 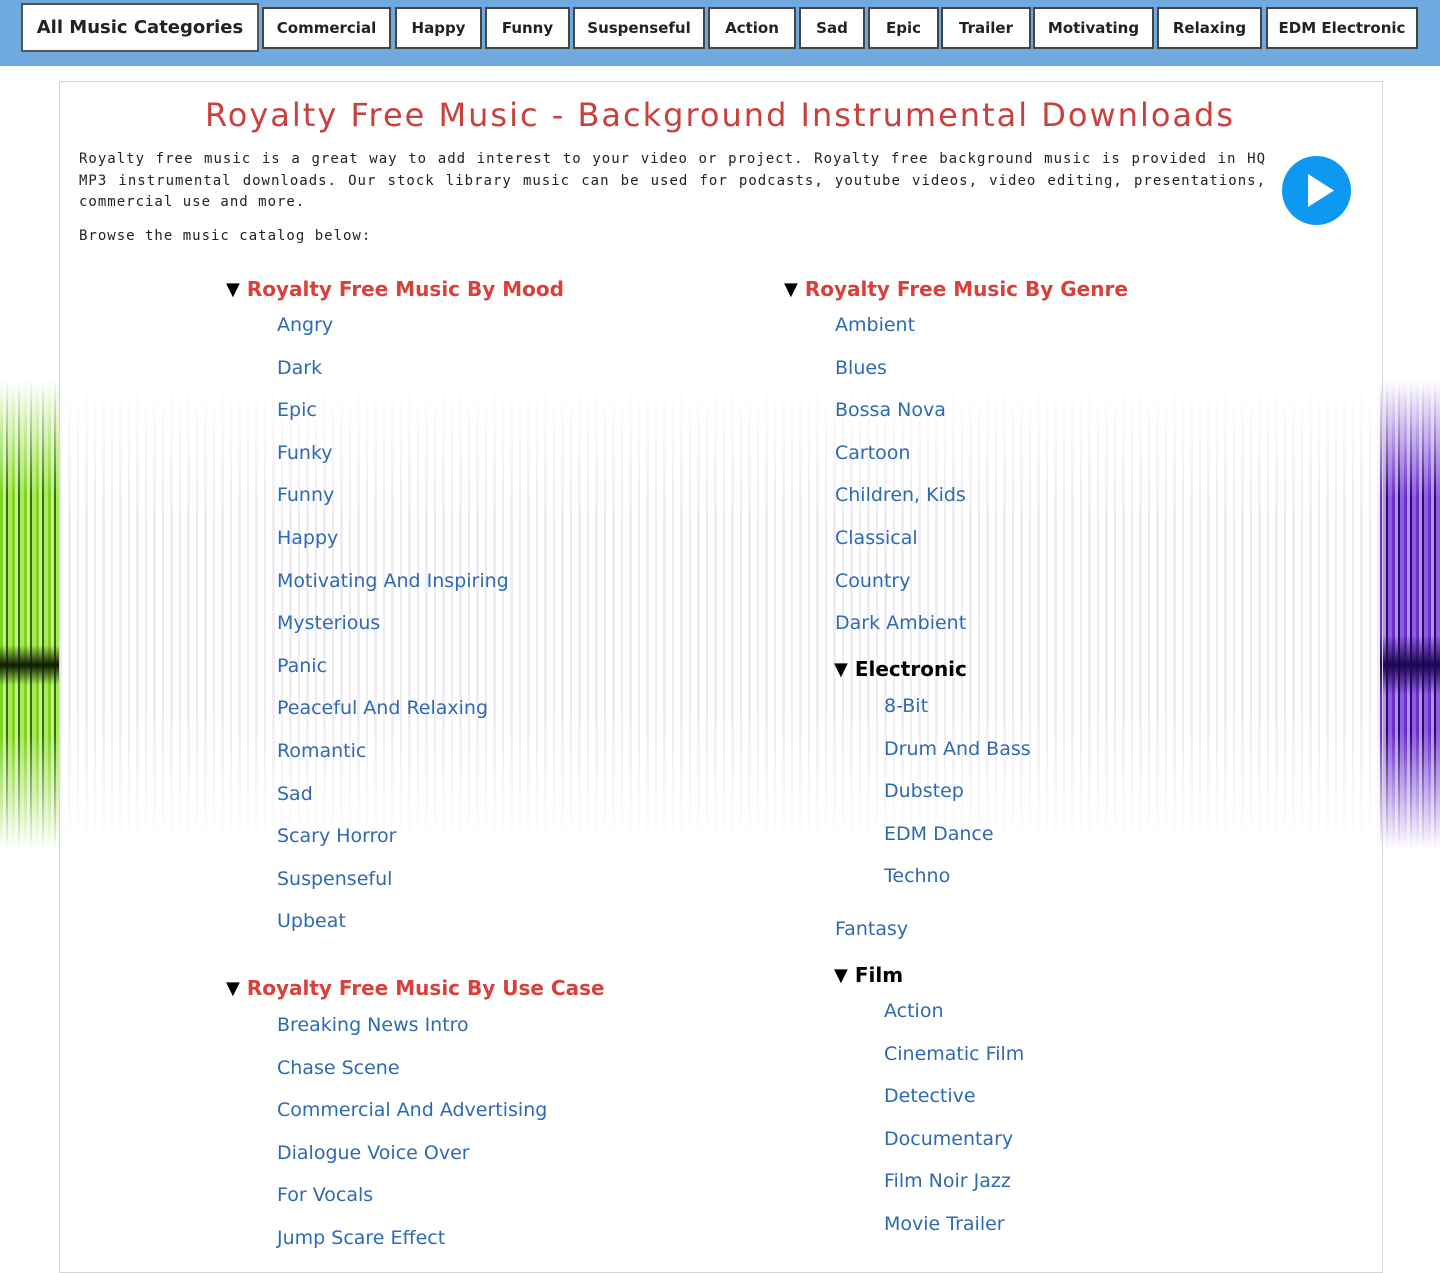 What do you see at coordinates (986, 28) in the screenshot?
I see `nav-trailer-button: Trailer` at bounding box center [986, 28].